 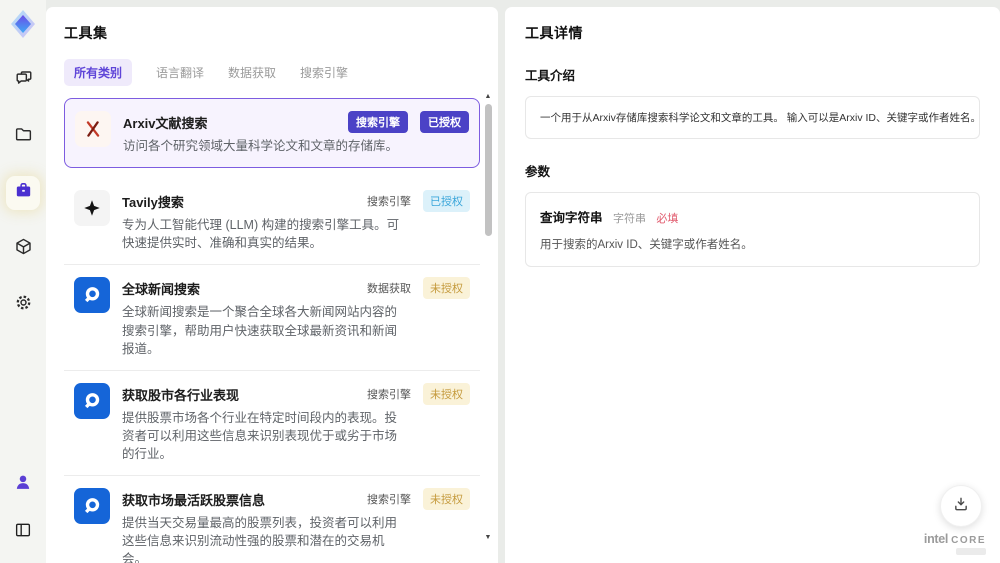 I want to click on sidebar-item-settings, so click(x=23, y=305).